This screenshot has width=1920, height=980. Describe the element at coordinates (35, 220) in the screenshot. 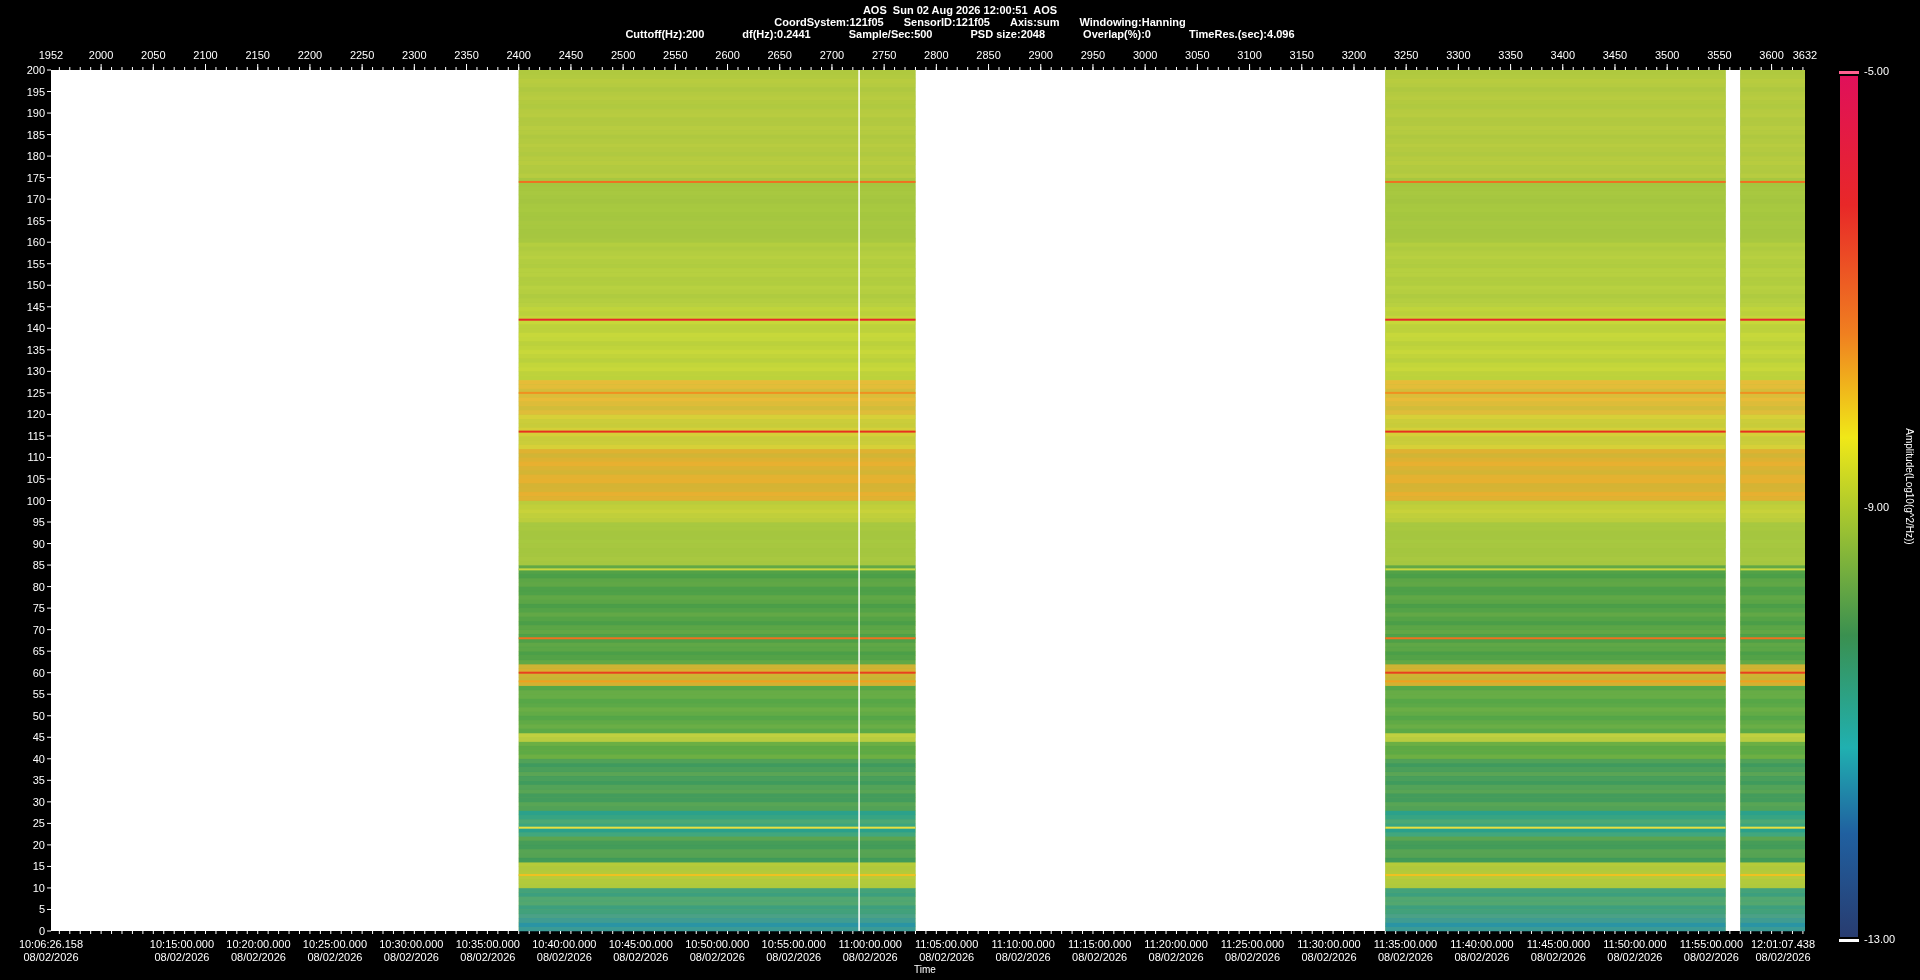

I see `axis-tick-label: 165` at that location.